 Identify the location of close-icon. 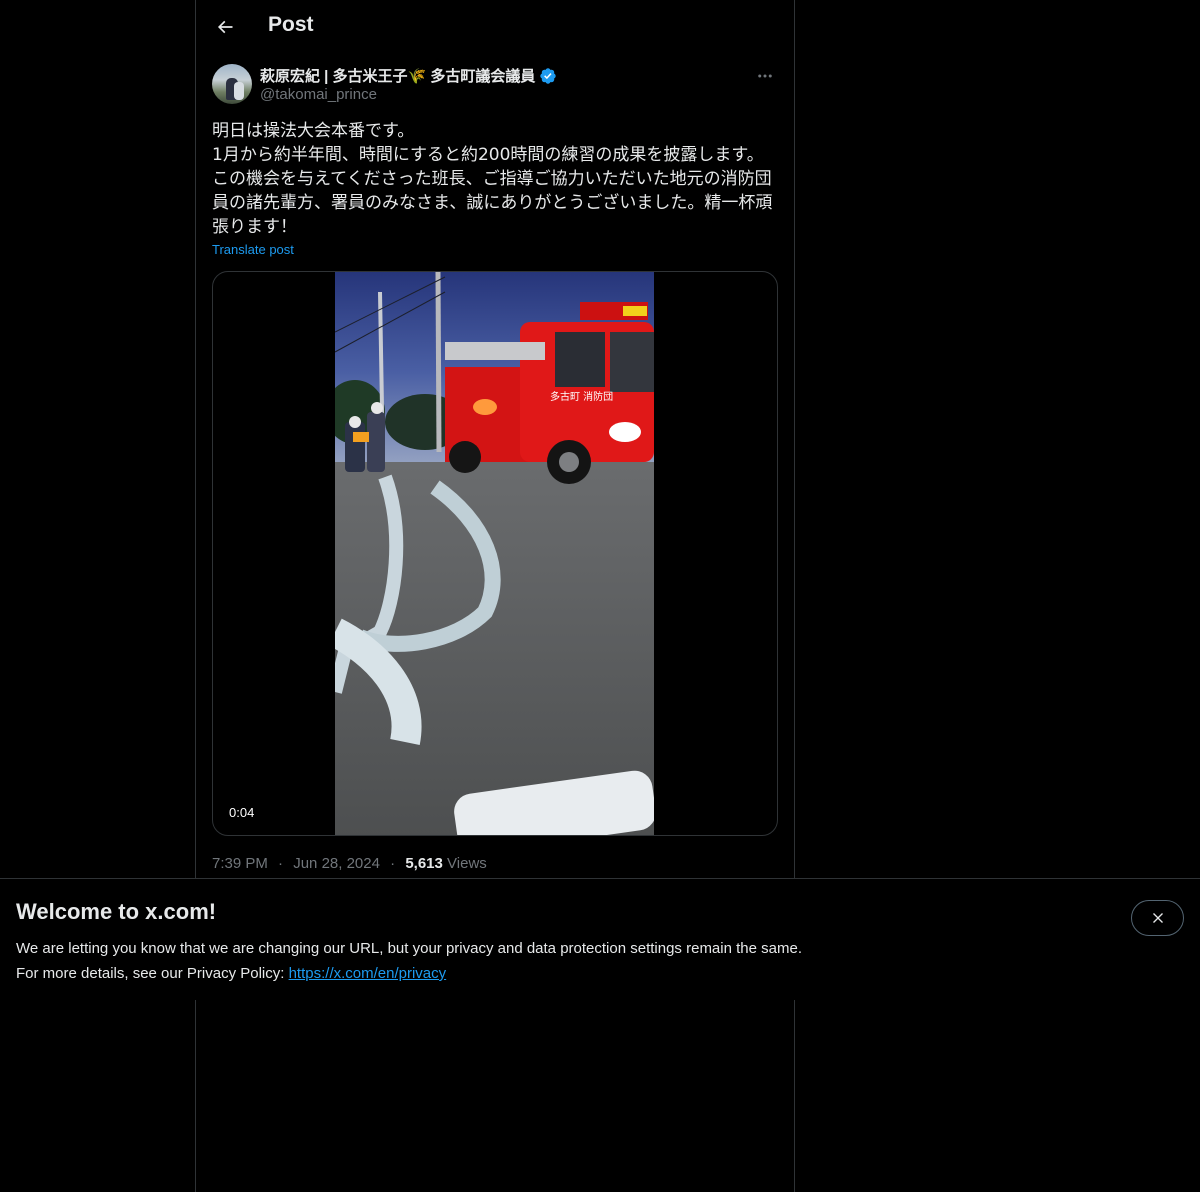
(1157, 918).